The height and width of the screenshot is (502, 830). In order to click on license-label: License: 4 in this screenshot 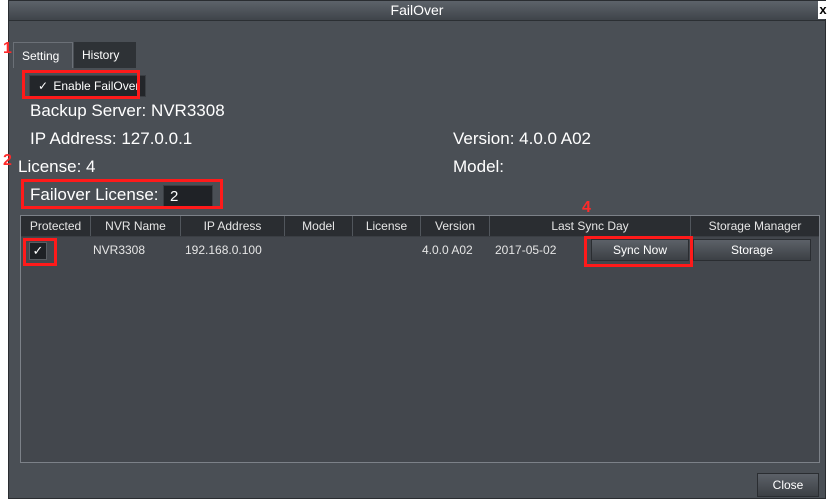, I will do `click(57, 166)`.